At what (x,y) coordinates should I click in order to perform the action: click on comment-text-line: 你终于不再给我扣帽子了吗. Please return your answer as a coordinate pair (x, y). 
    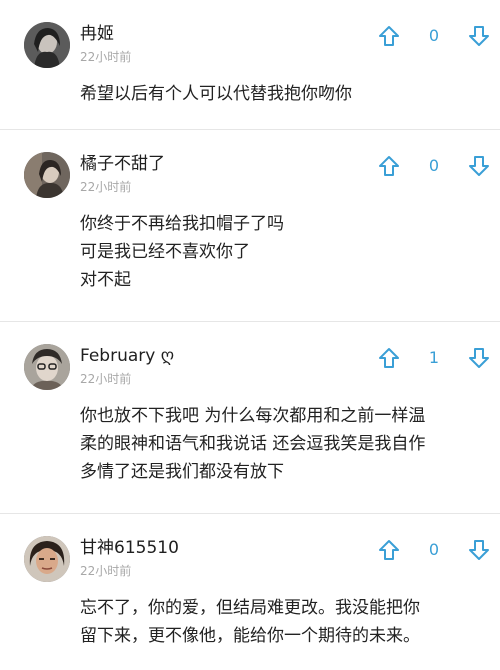
    Looking at the image, I should click on (182, 224).